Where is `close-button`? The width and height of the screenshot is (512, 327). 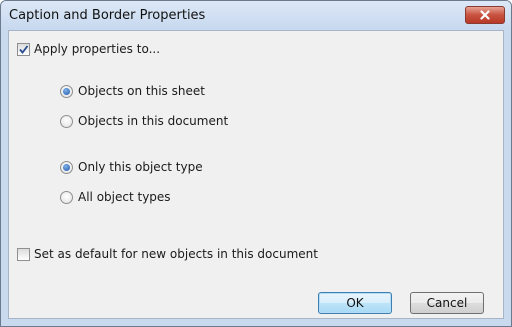
close-button is located at coordinates (485, 15).